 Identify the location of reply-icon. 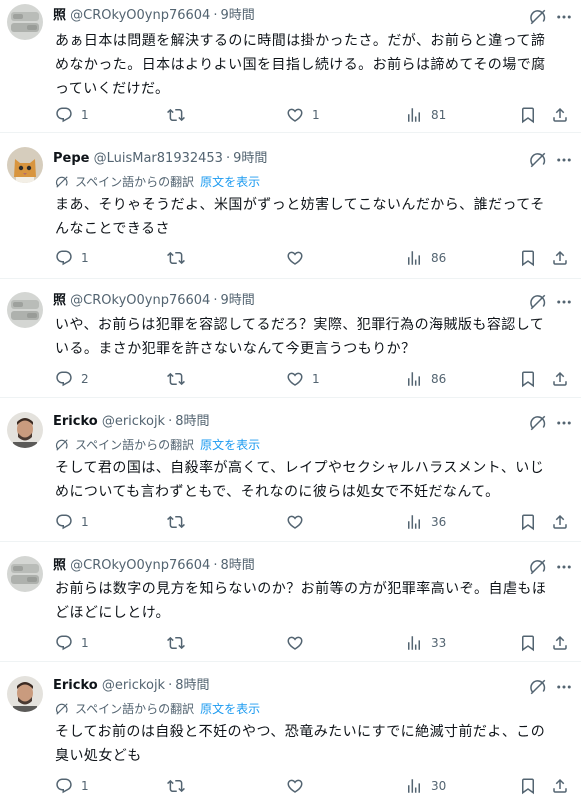
(64, 379).